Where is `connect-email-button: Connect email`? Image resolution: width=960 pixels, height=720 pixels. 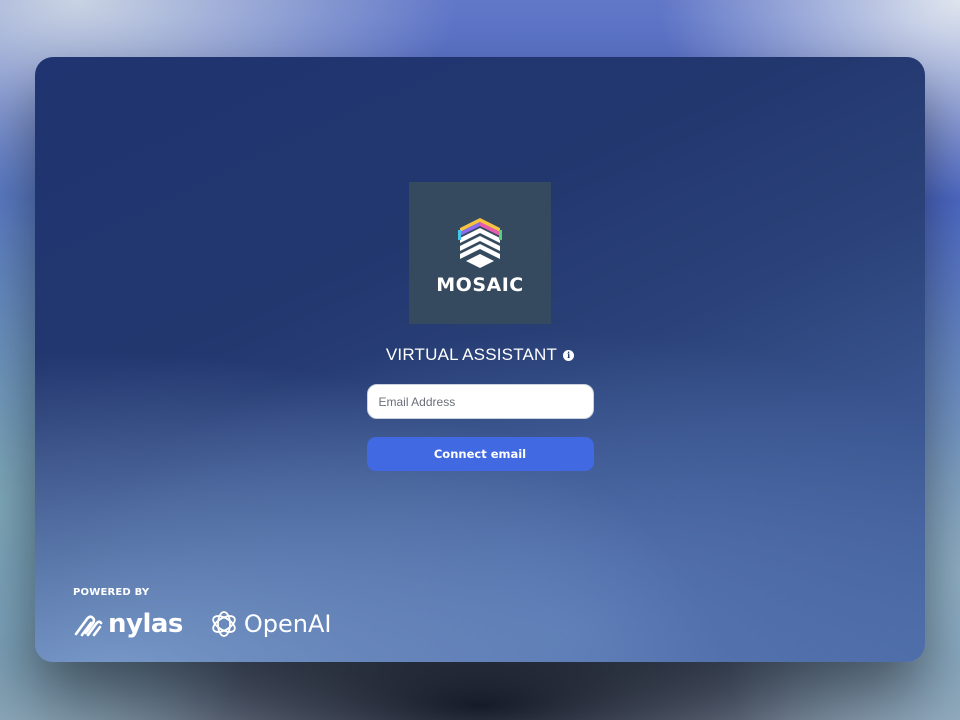 connect-email-button: Connect email is located at coordinates (480, 454).